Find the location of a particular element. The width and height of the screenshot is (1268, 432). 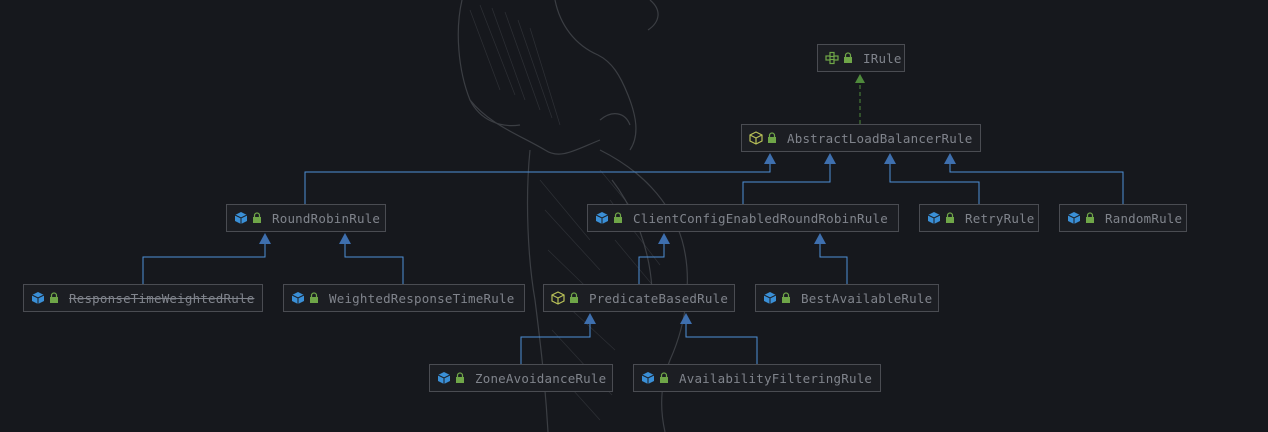

node-label: RandomRule is located at coordinates (1144, 218).